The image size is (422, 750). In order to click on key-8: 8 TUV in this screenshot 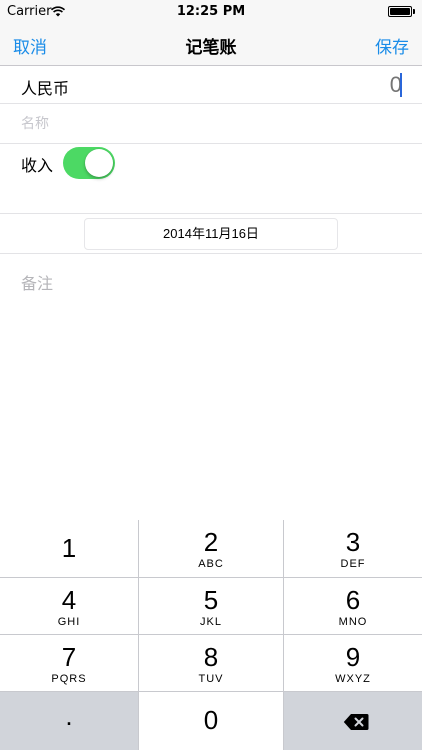, I will do `click(211, 663)`.